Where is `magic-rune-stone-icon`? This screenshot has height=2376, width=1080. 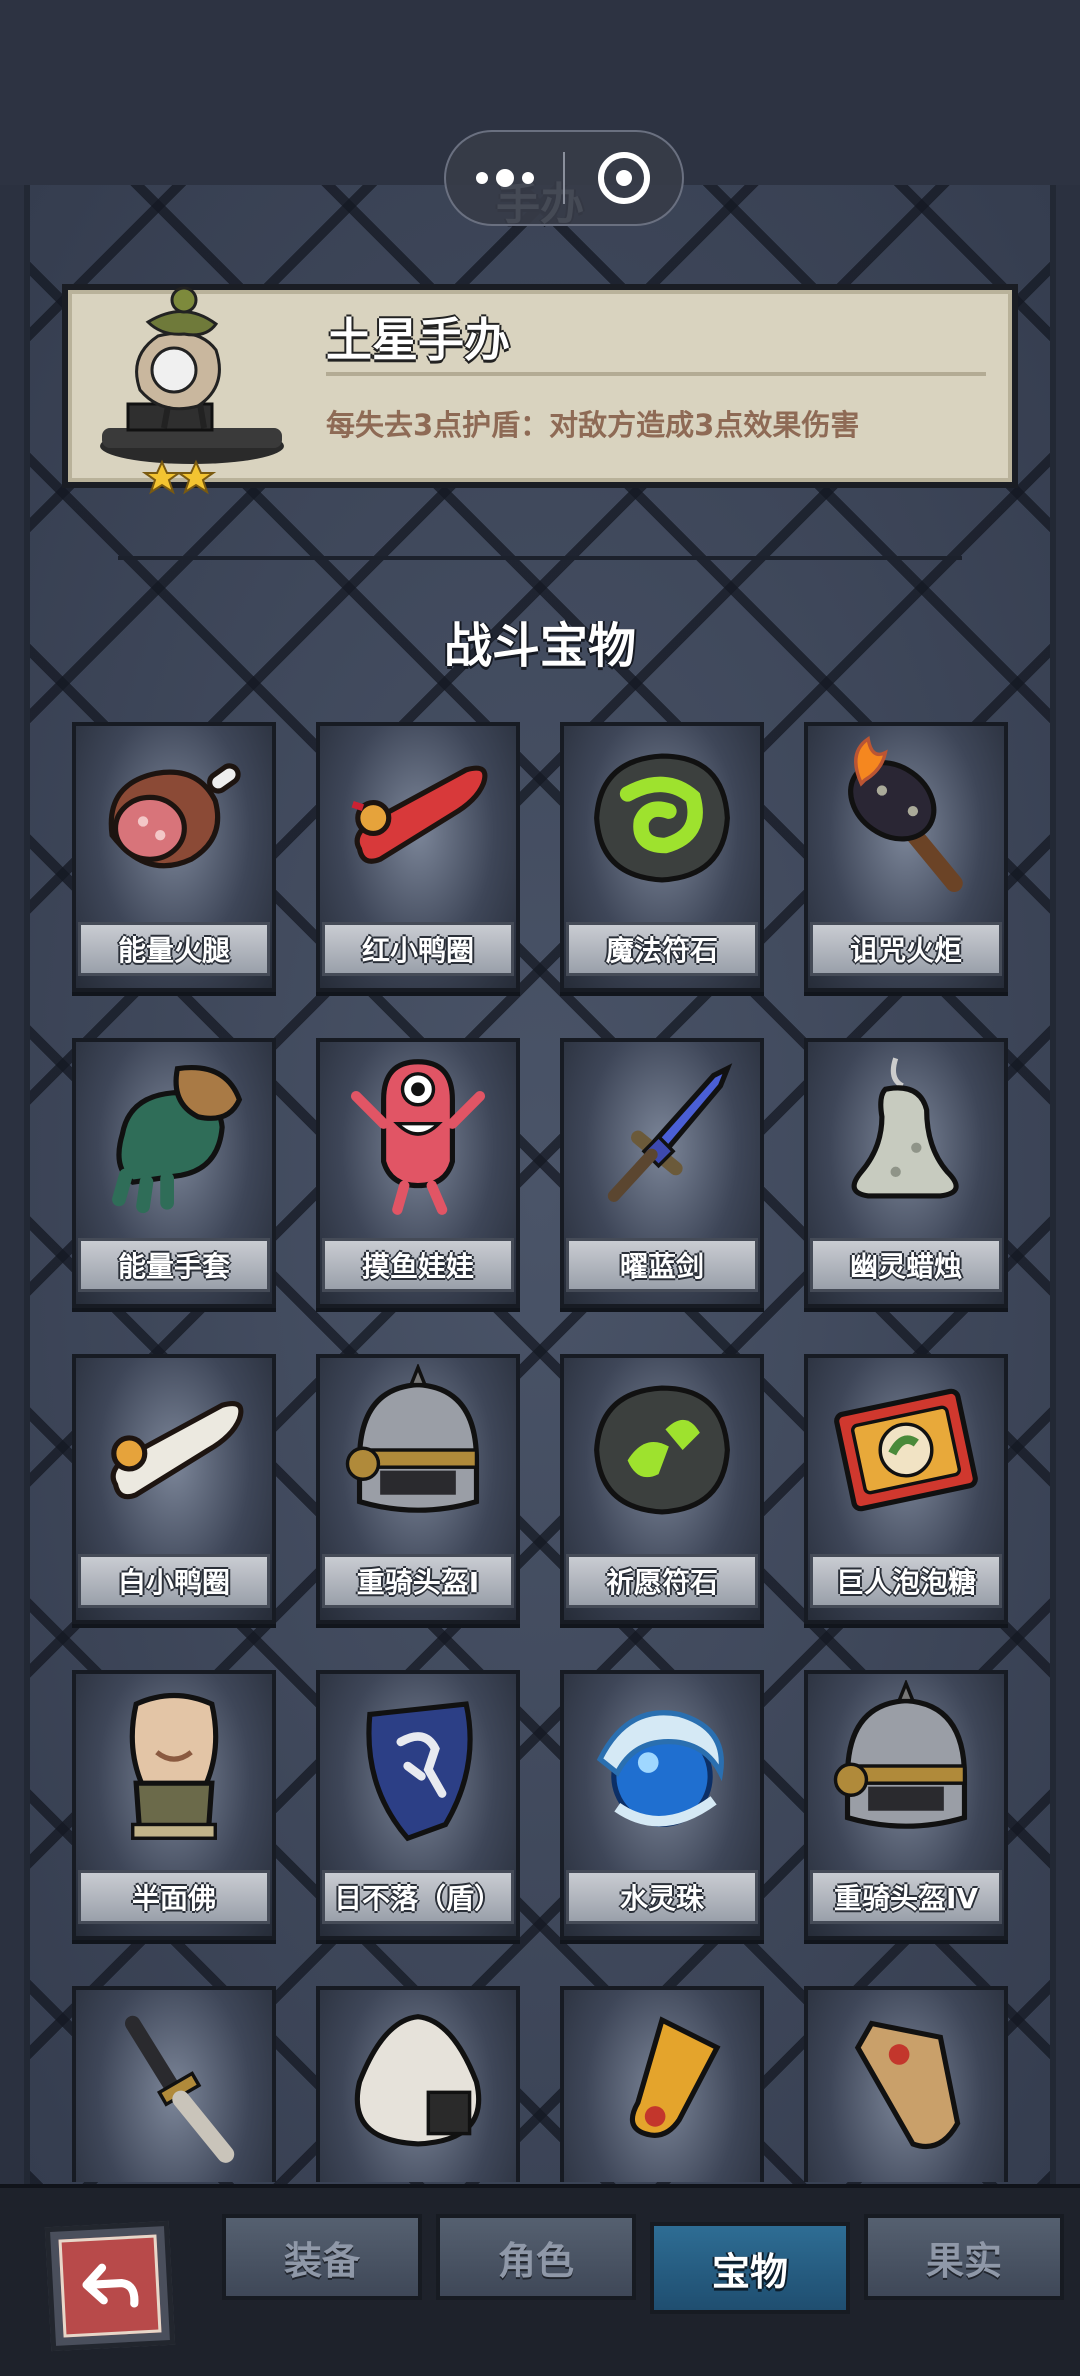 magic-rune-stone-icon is located at coordinates (662, 818).